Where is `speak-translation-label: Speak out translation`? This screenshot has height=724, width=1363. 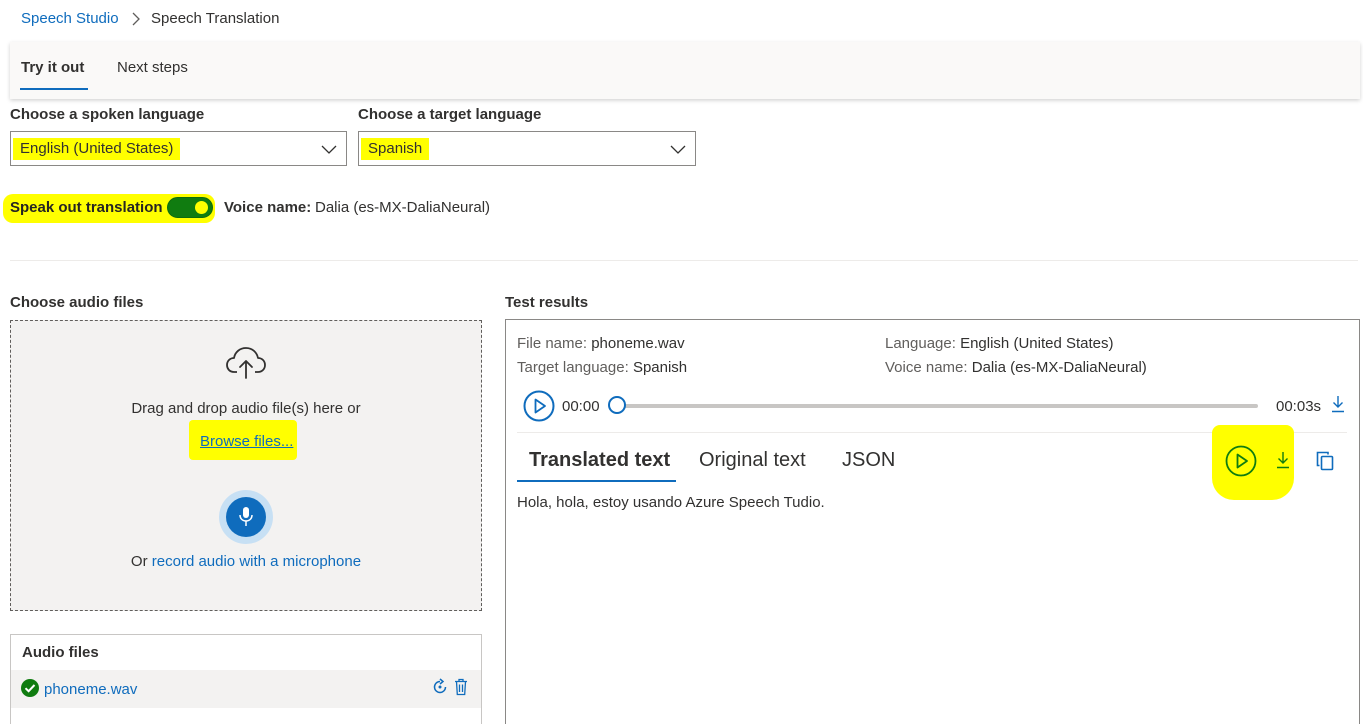 speak-translation-label: Speak out translation is located at coordinates (86, 207).